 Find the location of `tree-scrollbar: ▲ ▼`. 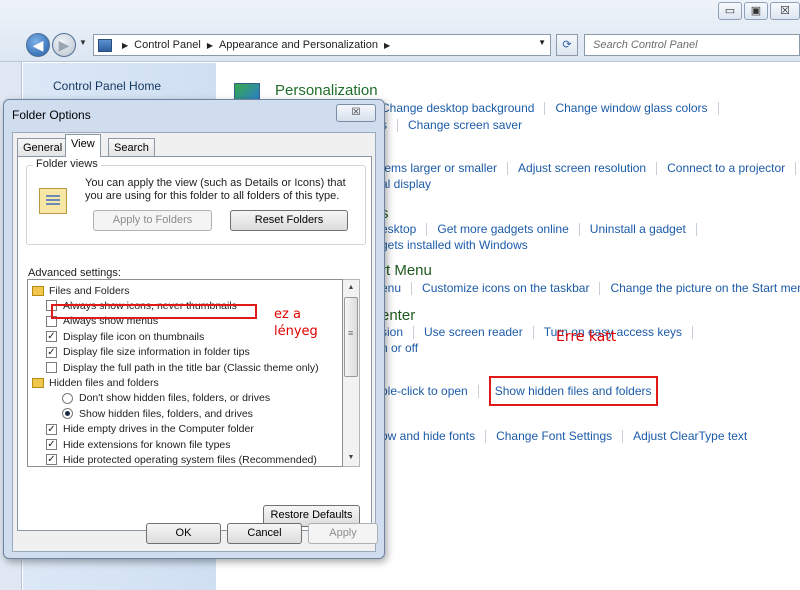

tree-scrollbar: ▲ ▼ is located at coordinates (351, 373).